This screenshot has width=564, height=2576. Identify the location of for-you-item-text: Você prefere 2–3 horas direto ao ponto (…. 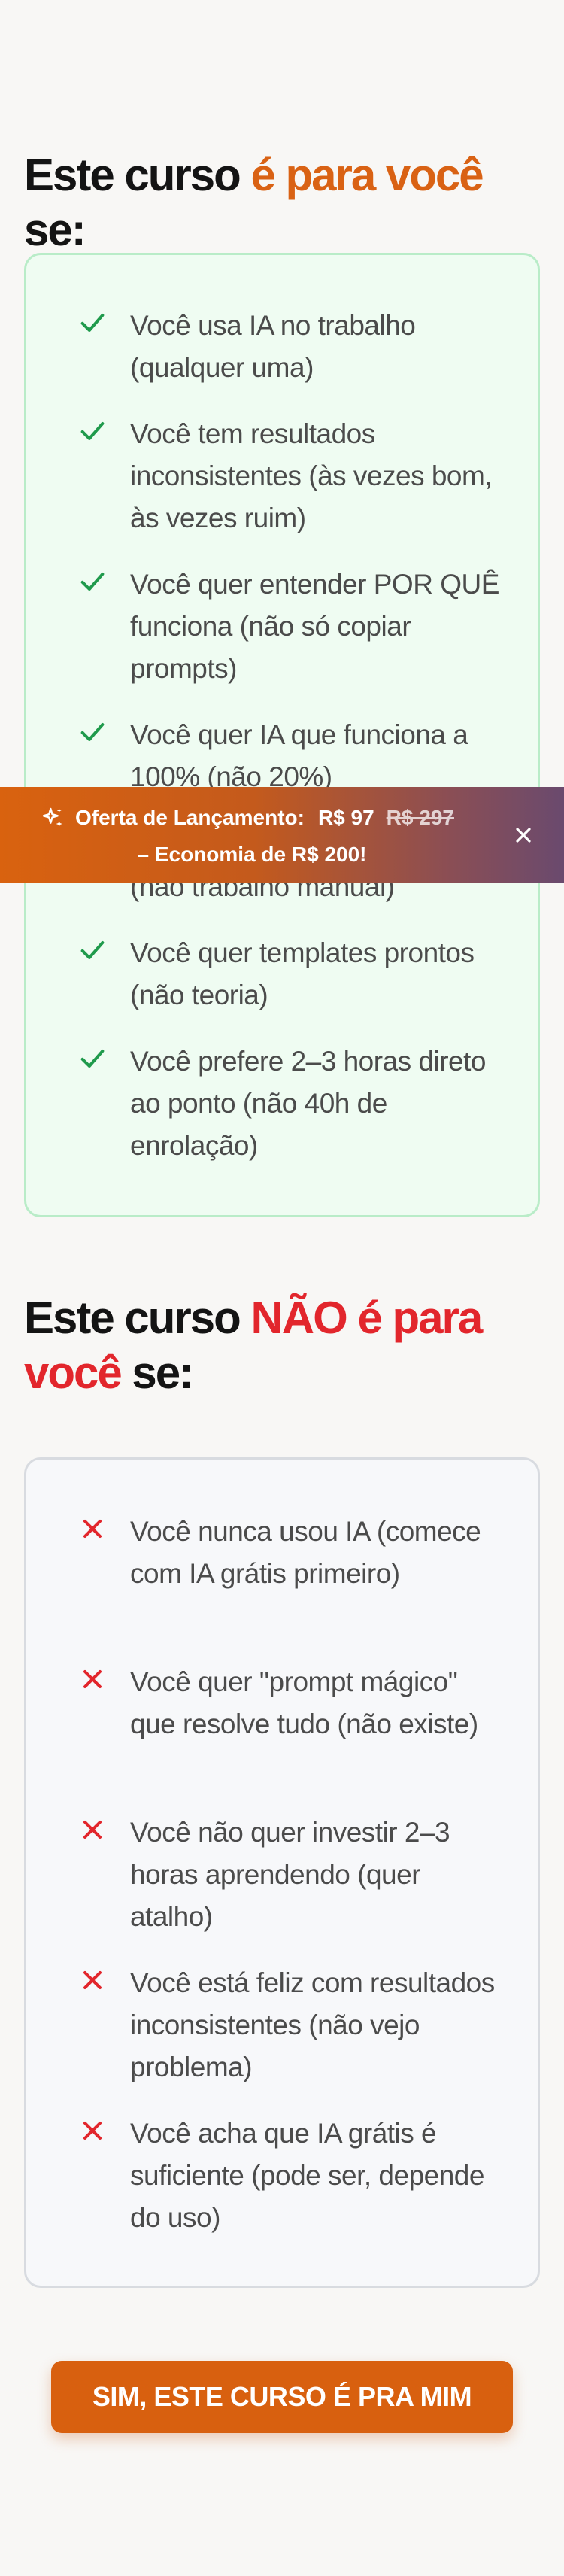
(308, 1103).